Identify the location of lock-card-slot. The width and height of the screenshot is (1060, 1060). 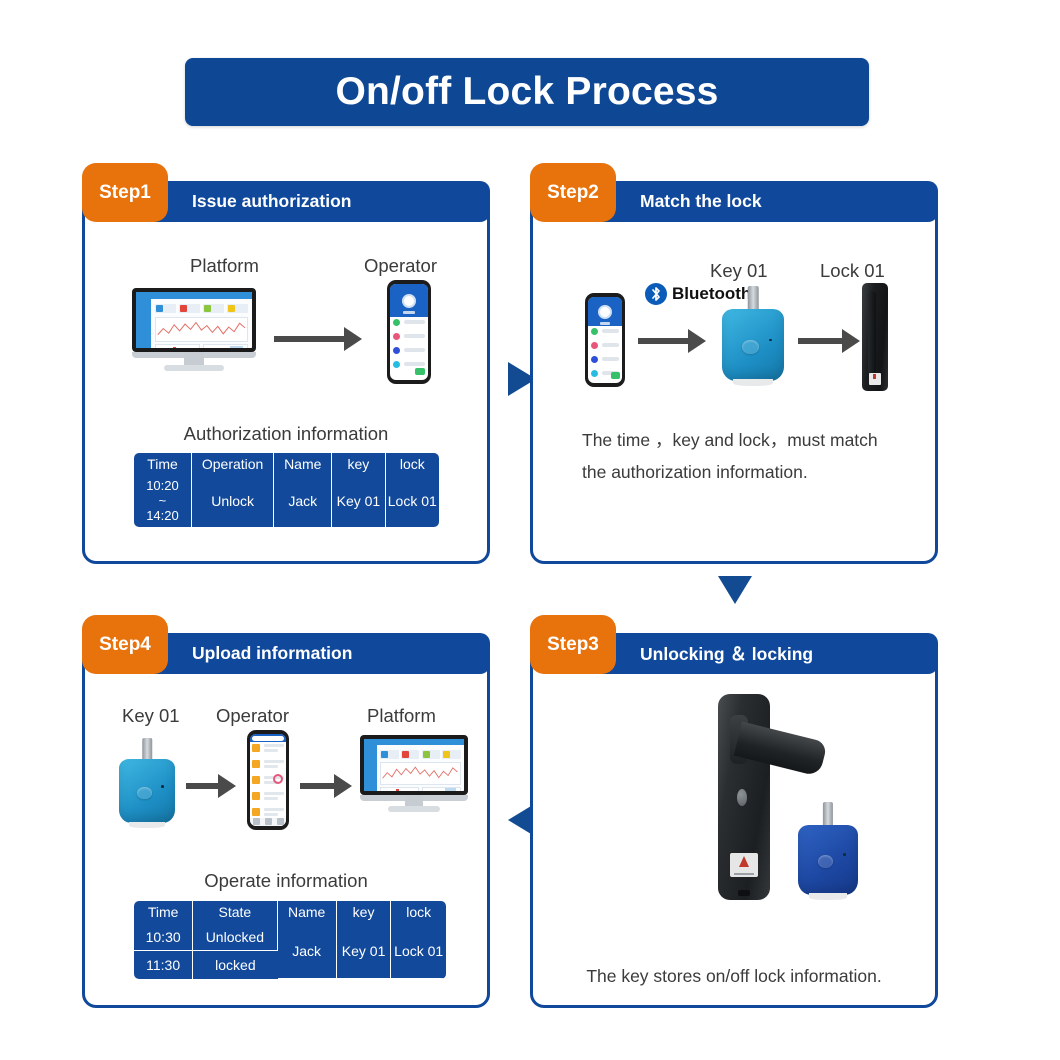
(744, 892).